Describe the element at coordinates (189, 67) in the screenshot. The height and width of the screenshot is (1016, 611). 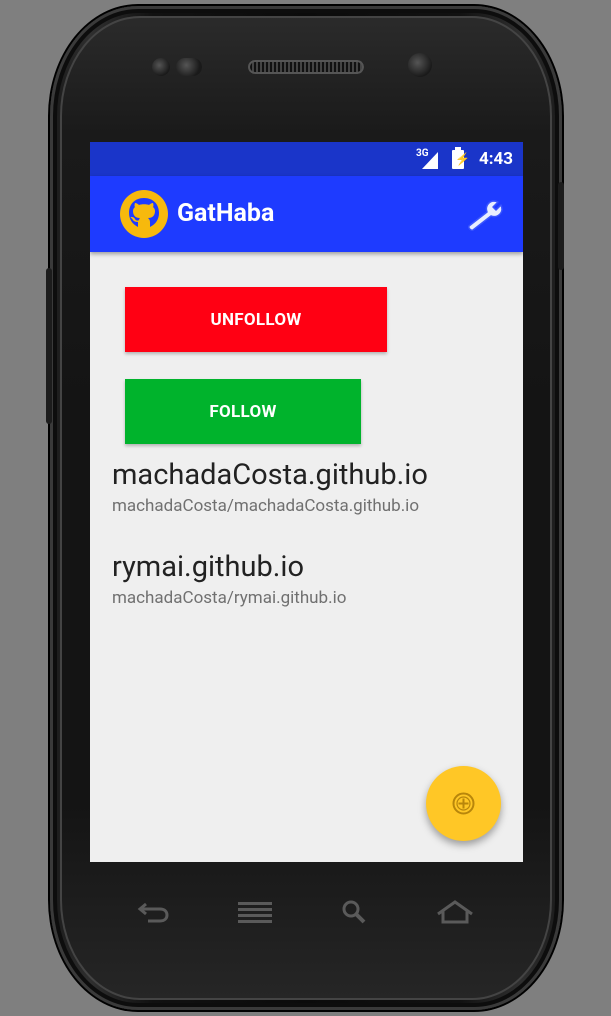
I see `light-sensor` at that location.